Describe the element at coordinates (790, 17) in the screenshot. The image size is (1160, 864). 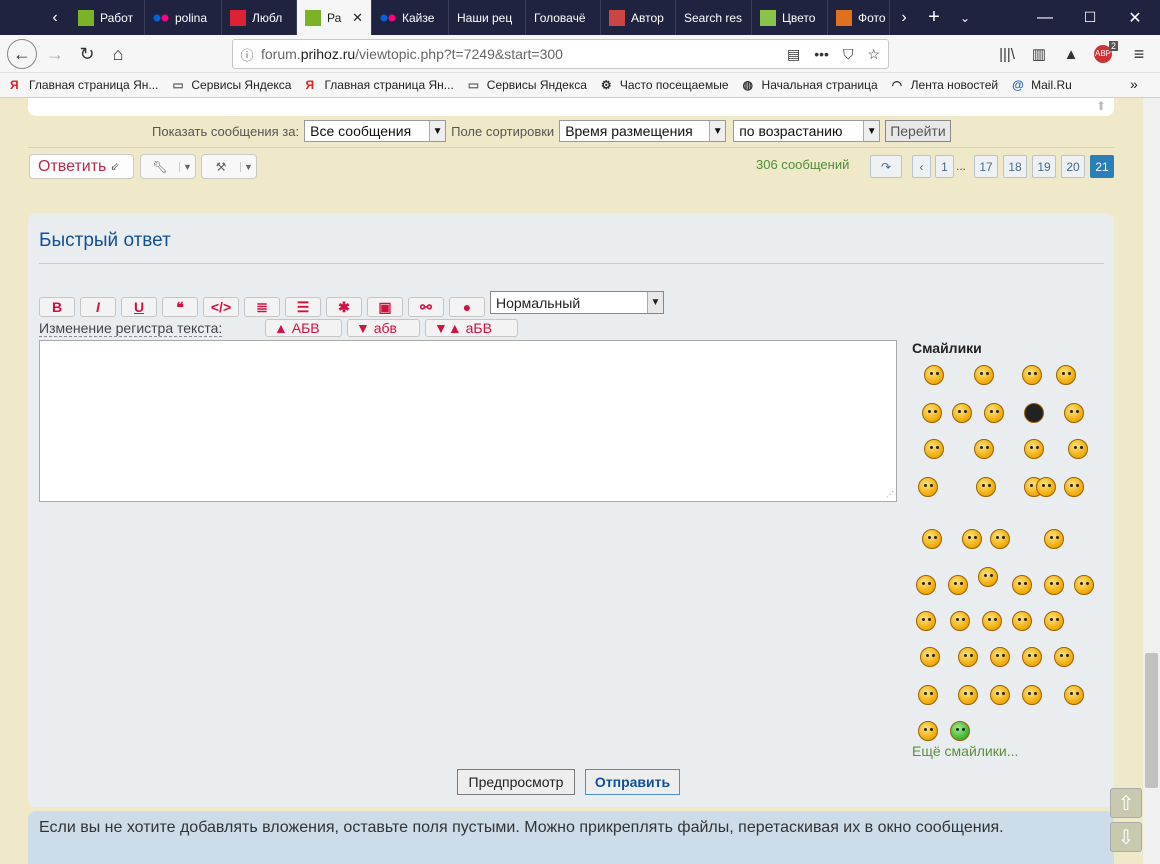
I see `tab: Цвето` at that location.